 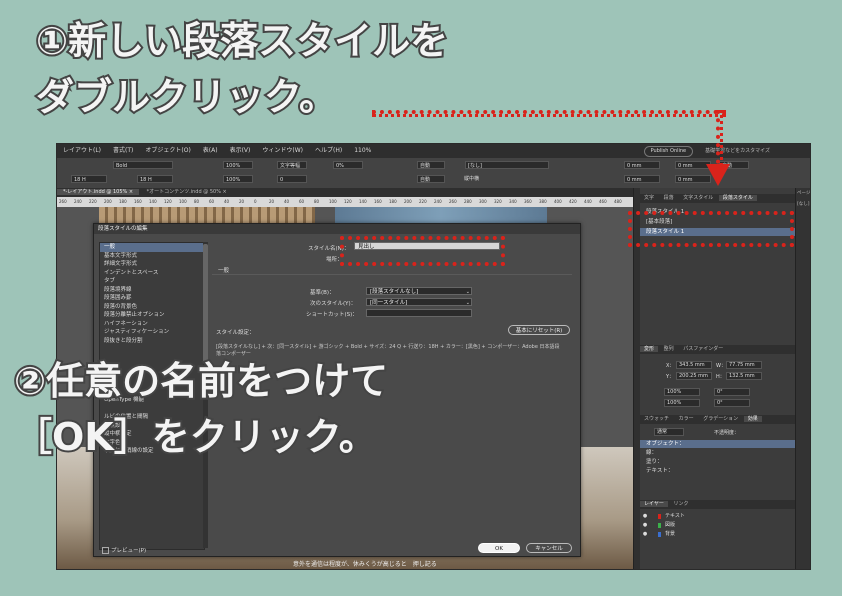 What do you see at coordinates (238, 165) in the screenshot?
I see `scale-h-field: 100%` at bounding box center [238, 165].